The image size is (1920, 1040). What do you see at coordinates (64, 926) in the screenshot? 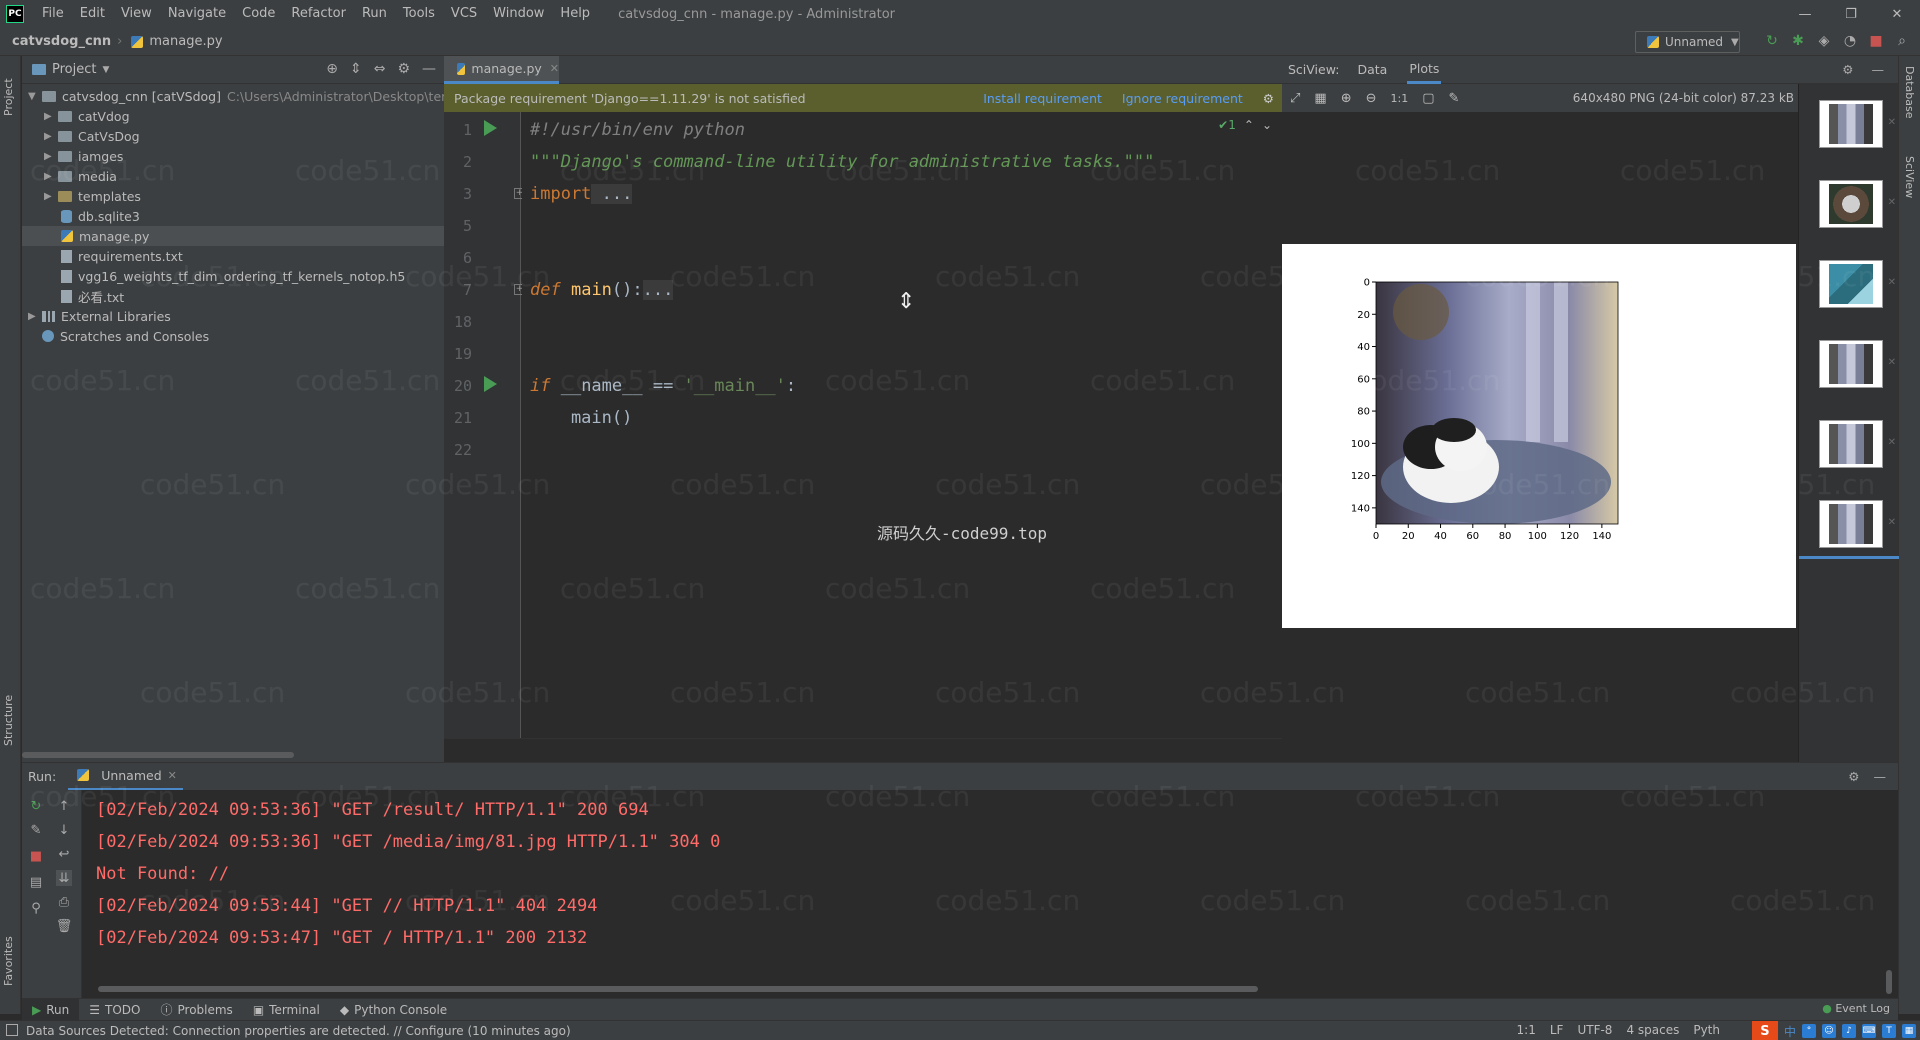
I see `trash-icon: 🗑` at bounding box center [64, 926].